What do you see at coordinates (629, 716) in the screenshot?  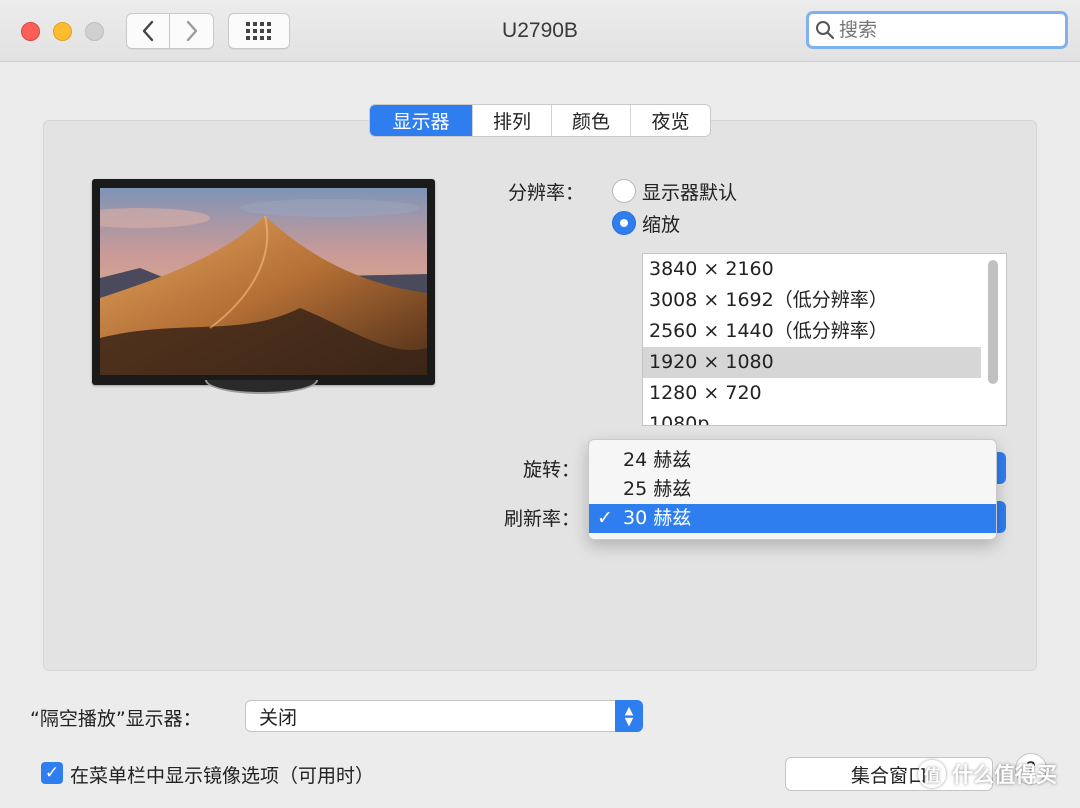 I see `updown-arrows-icon: ▲ ▼` at bounding box center [629, 716].